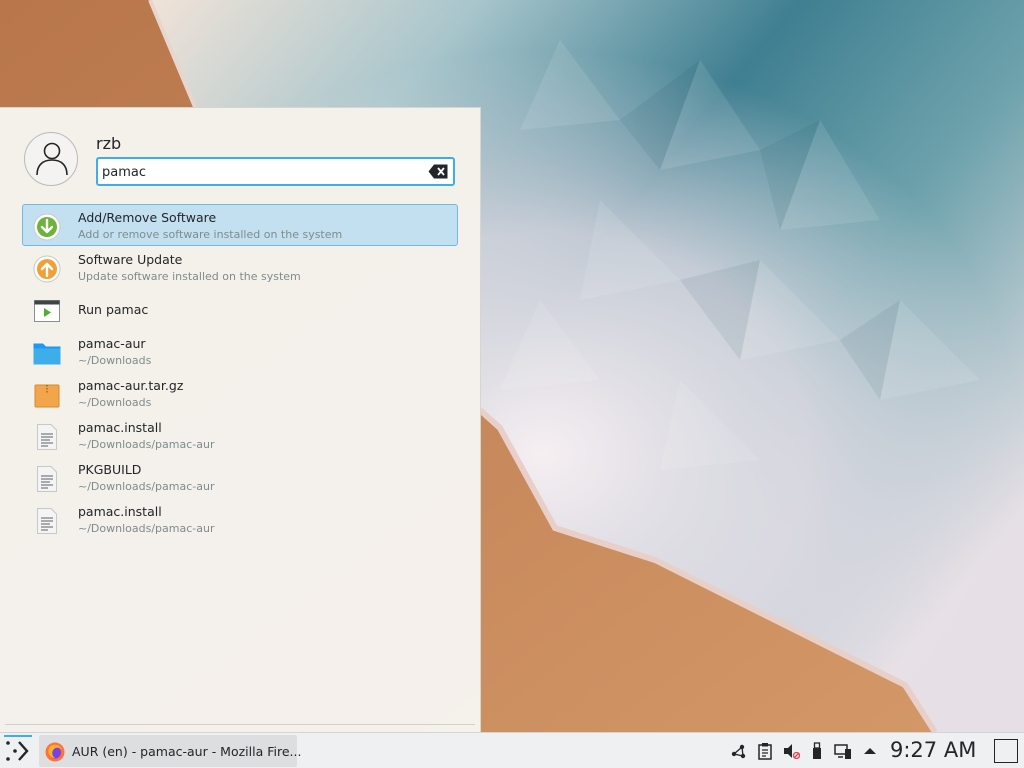 Image resolution: width=1024 pixels, height=768 pixels. Describe the element at coordinates (240, 724) in the screenshot. I see `launcher-divider` at that location.